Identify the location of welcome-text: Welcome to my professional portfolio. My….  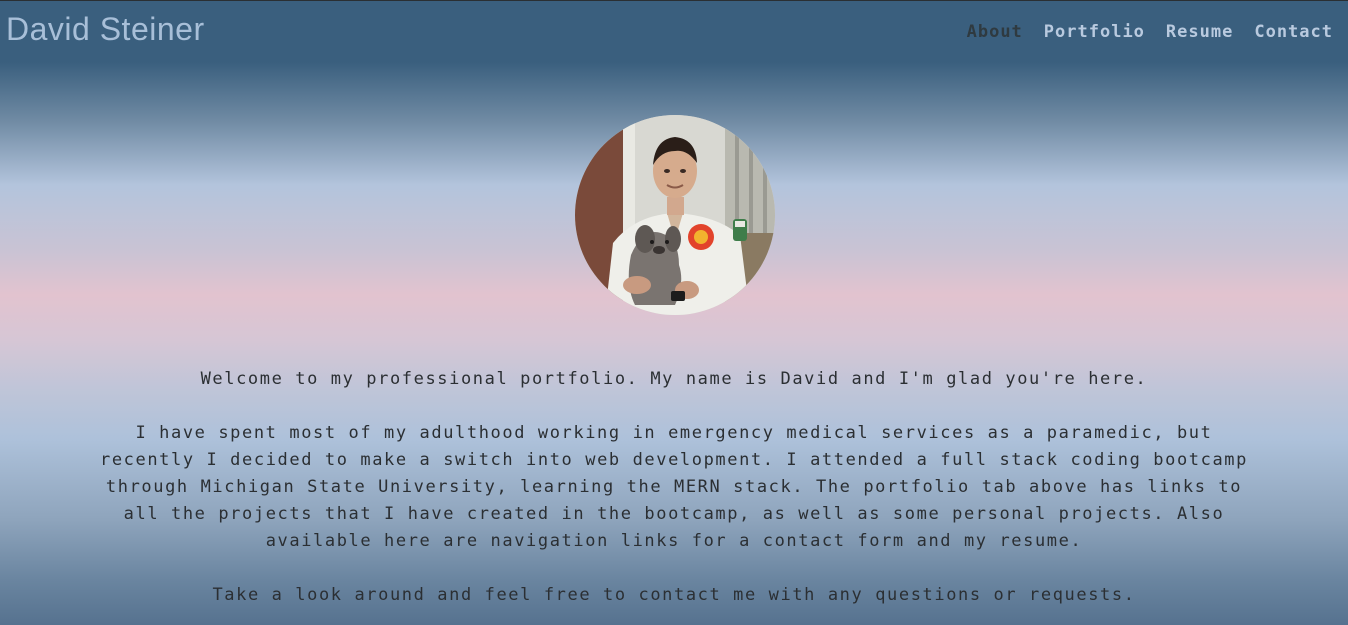
(674, 379).